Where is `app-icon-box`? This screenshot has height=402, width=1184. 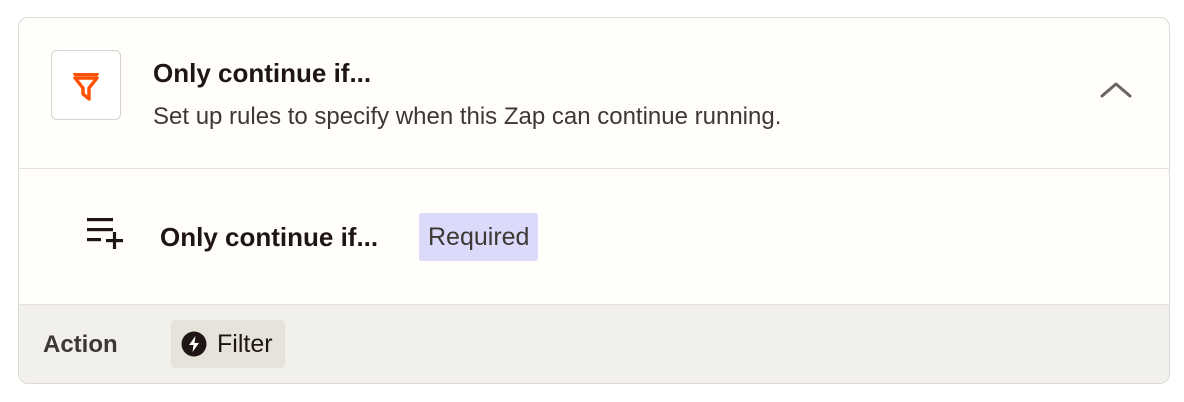 app-icon-box is located at coordinates (86, 85).